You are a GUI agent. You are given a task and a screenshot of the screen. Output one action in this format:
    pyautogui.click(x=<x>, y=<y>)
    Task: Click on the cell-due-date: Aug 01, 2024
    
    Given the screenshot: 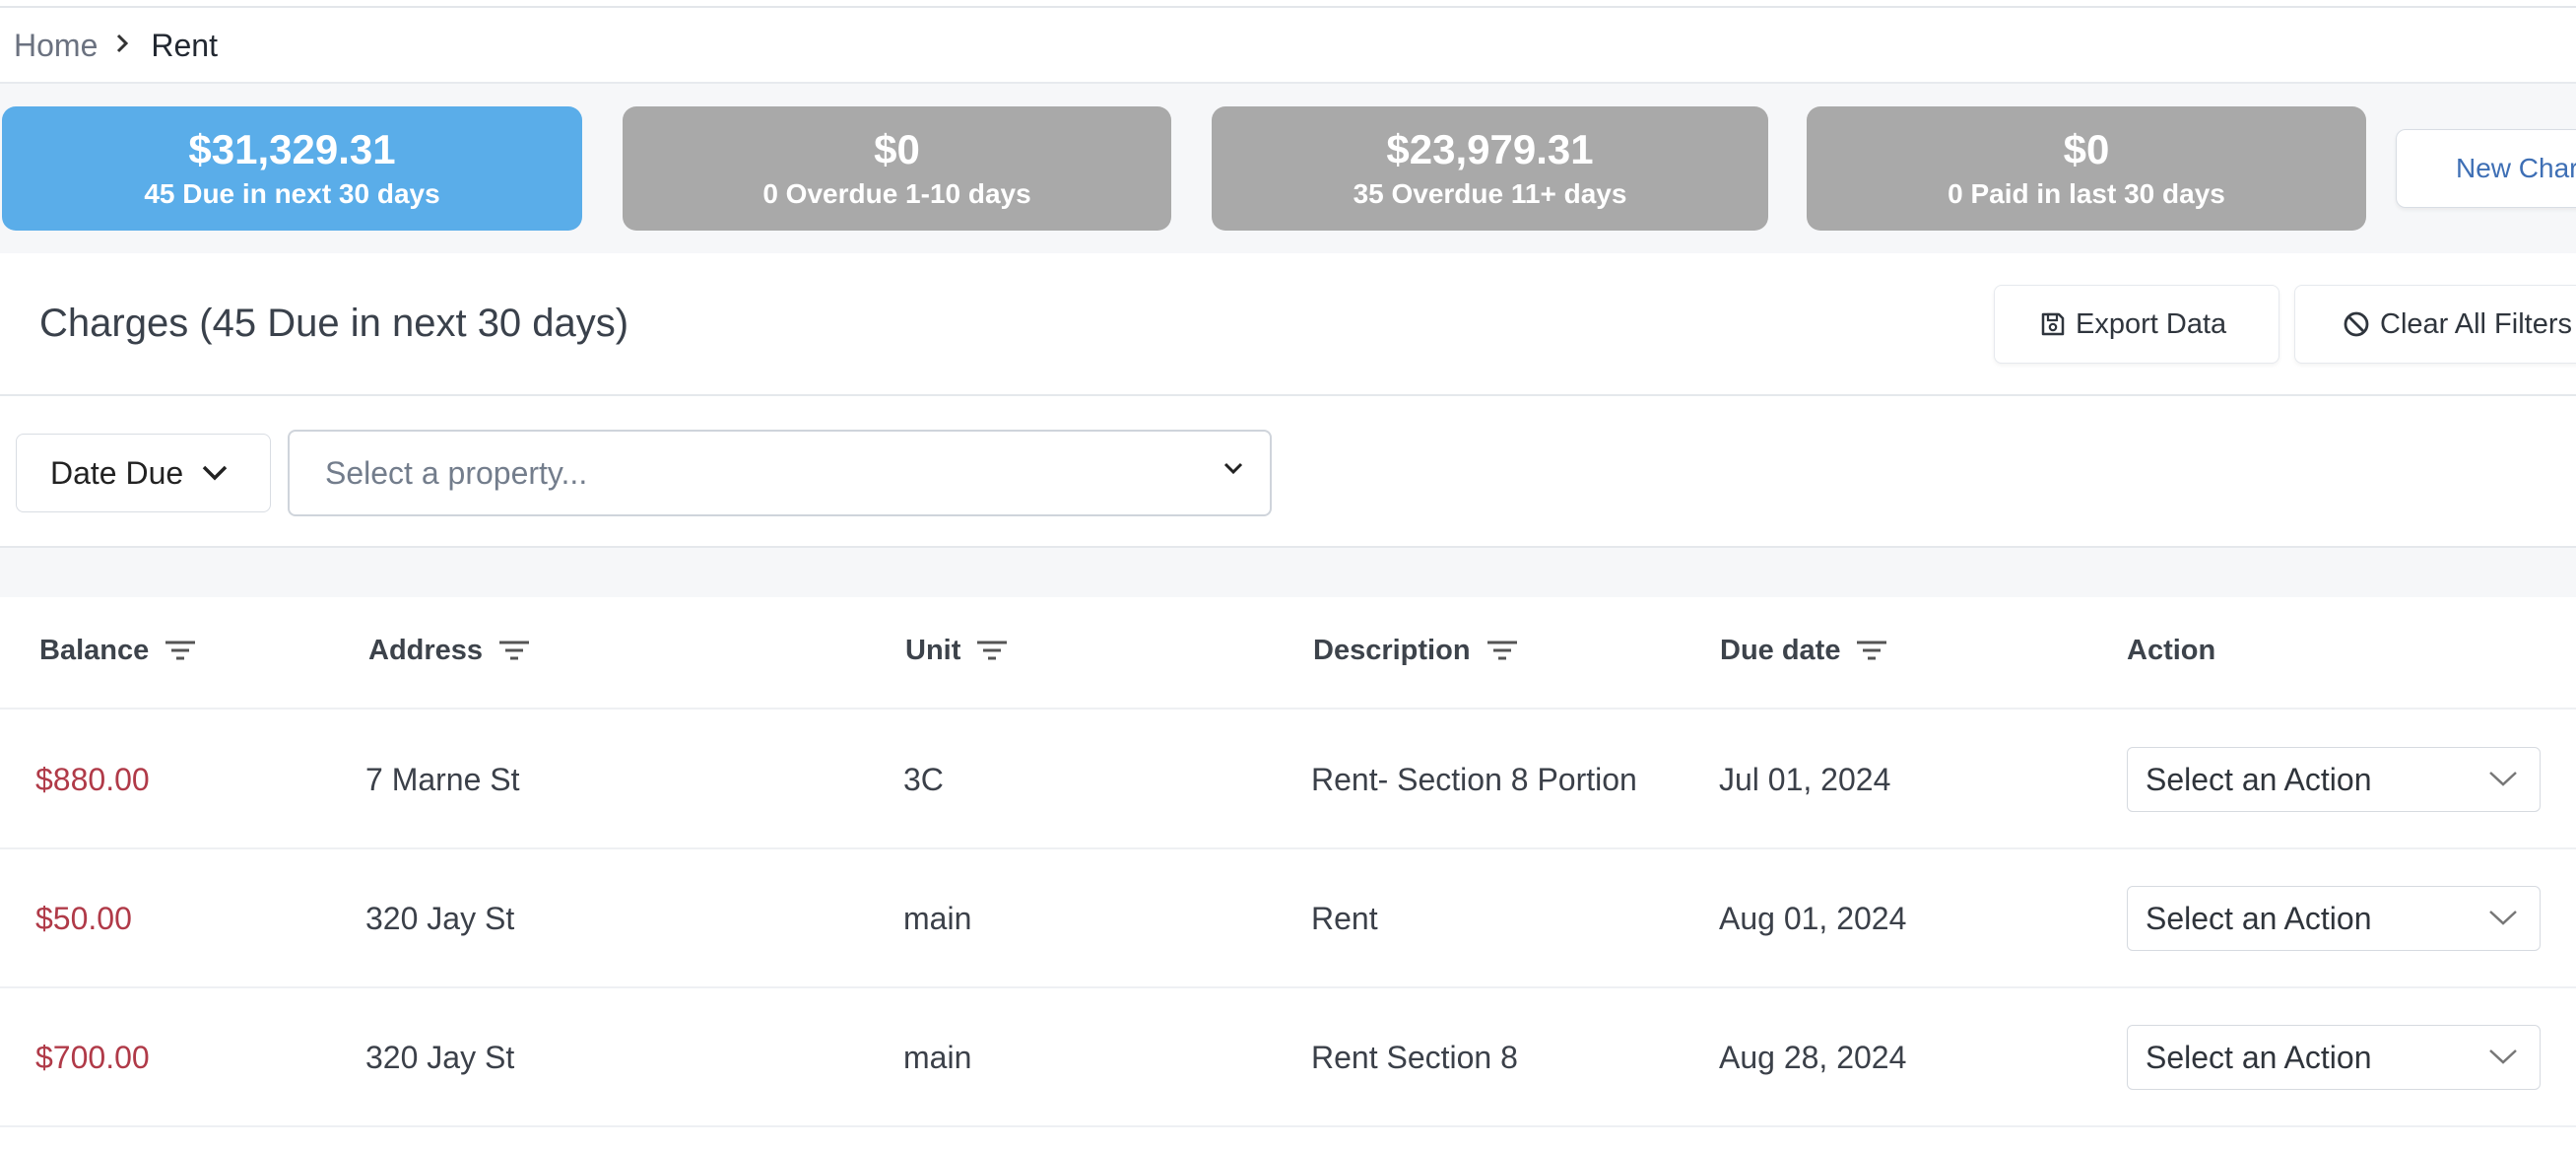 What is the action you would take?
    pyautogui.click(x=1813, y=919)
    